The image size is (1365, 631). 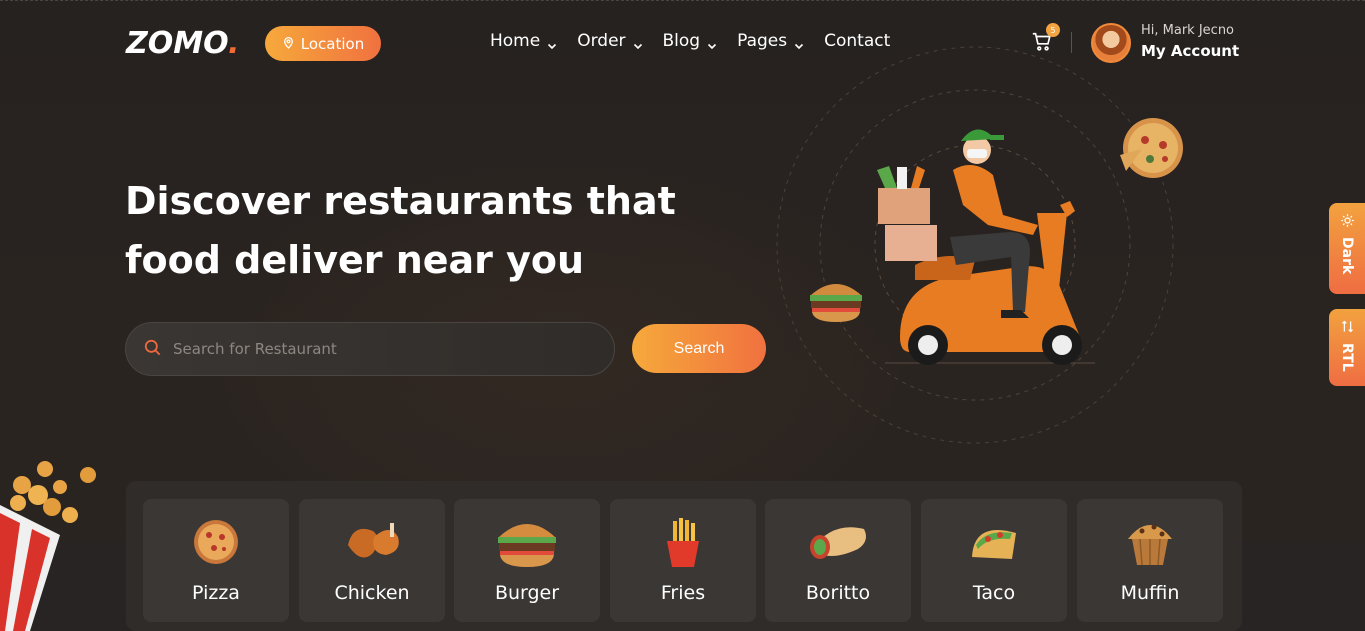 I want to click on category-chicken: Chicken, so click(x=372, y=560).